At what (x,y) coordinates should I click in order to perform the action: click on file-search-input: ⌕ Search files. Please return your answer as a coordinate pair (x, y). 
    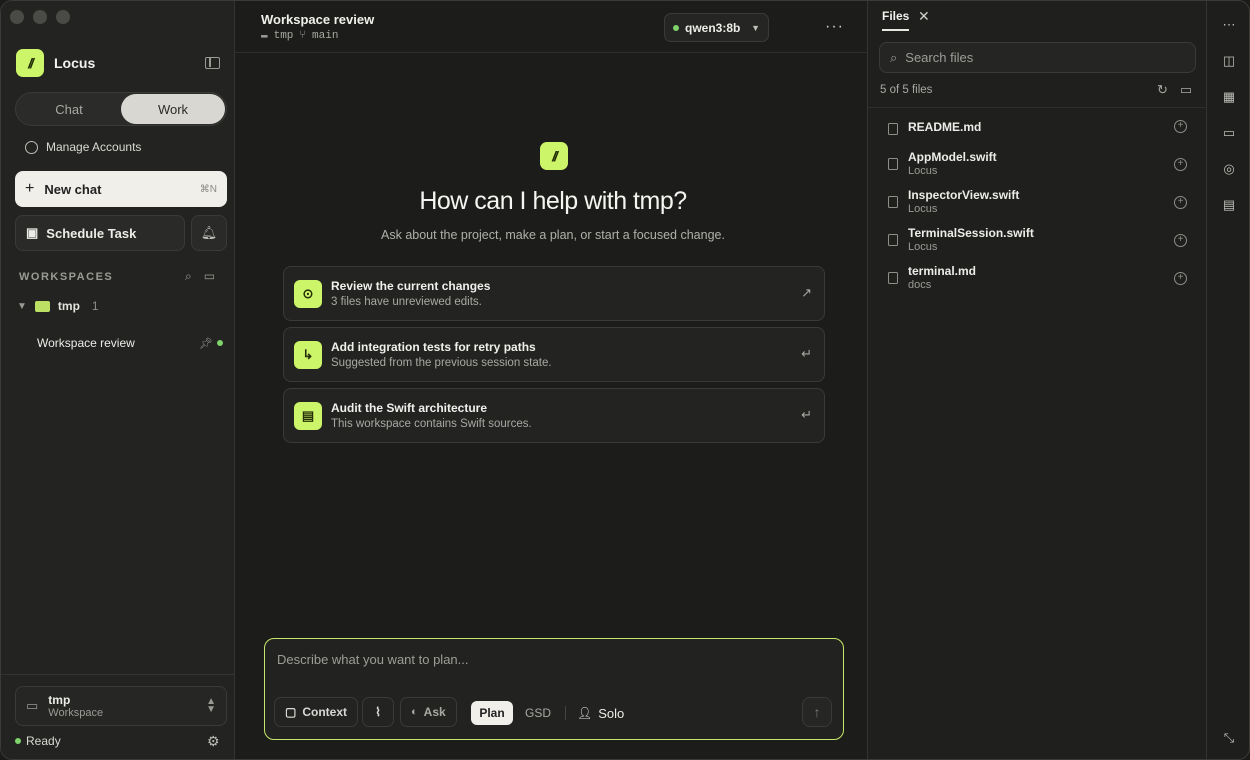
    Looking at the image, I should click on (1037, 57).